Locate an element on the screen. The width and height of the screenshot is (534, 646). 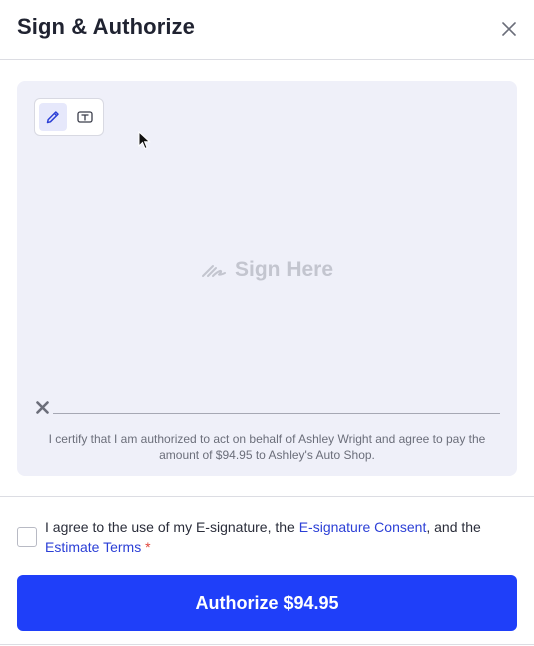
consent-text-middle: , and the is located at coordinates (453, 527).